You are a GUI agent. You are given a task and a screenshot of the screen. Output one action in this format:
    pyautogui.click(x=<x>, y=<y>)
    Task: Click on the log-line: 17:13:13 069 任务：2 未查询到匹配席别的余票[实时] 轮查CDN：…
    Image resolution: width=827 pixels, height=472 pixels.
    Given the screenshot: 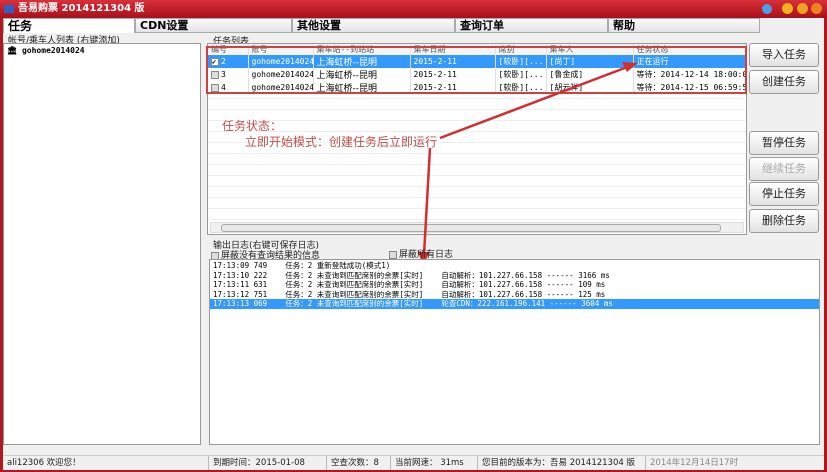 What is the action you would take?
    pyautogui.click(x=514, y=304)
    